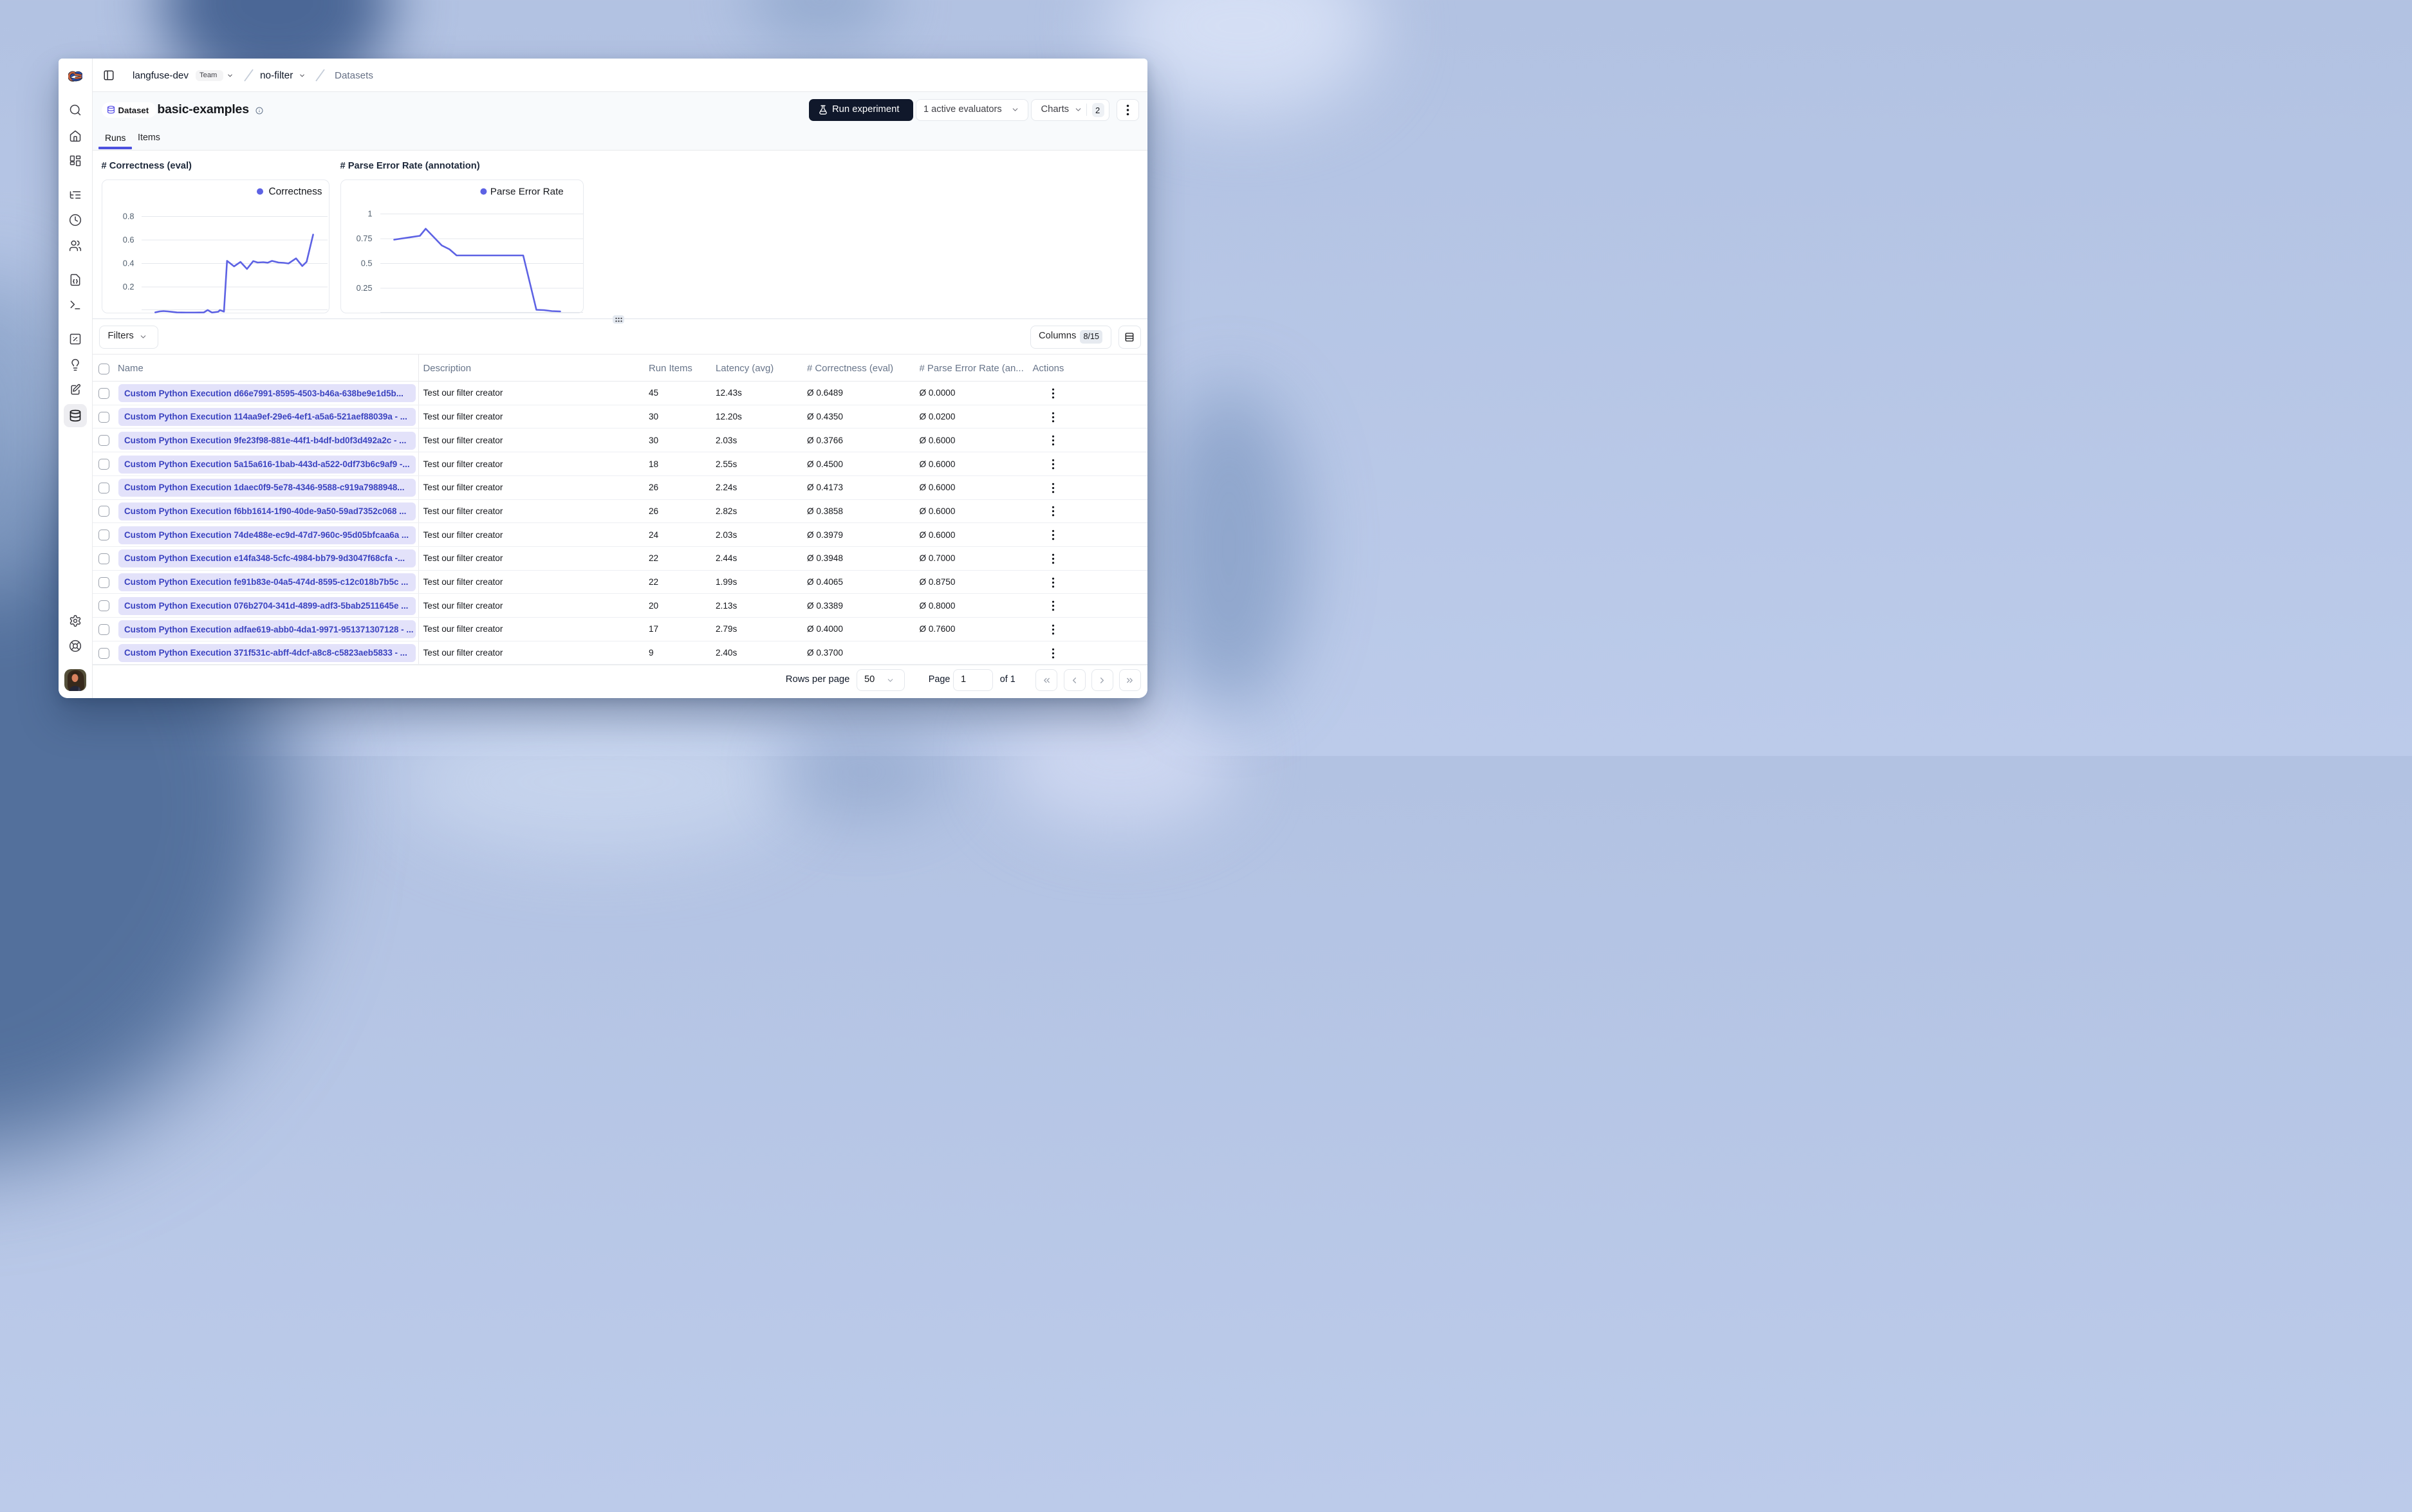 Image resolution: width=2412 pixels, height=1512 pixels. What do you see at coordinates (129, 263) in the screenshot?
I see `svg-text: 0.4` at bounding box center [129, 263].